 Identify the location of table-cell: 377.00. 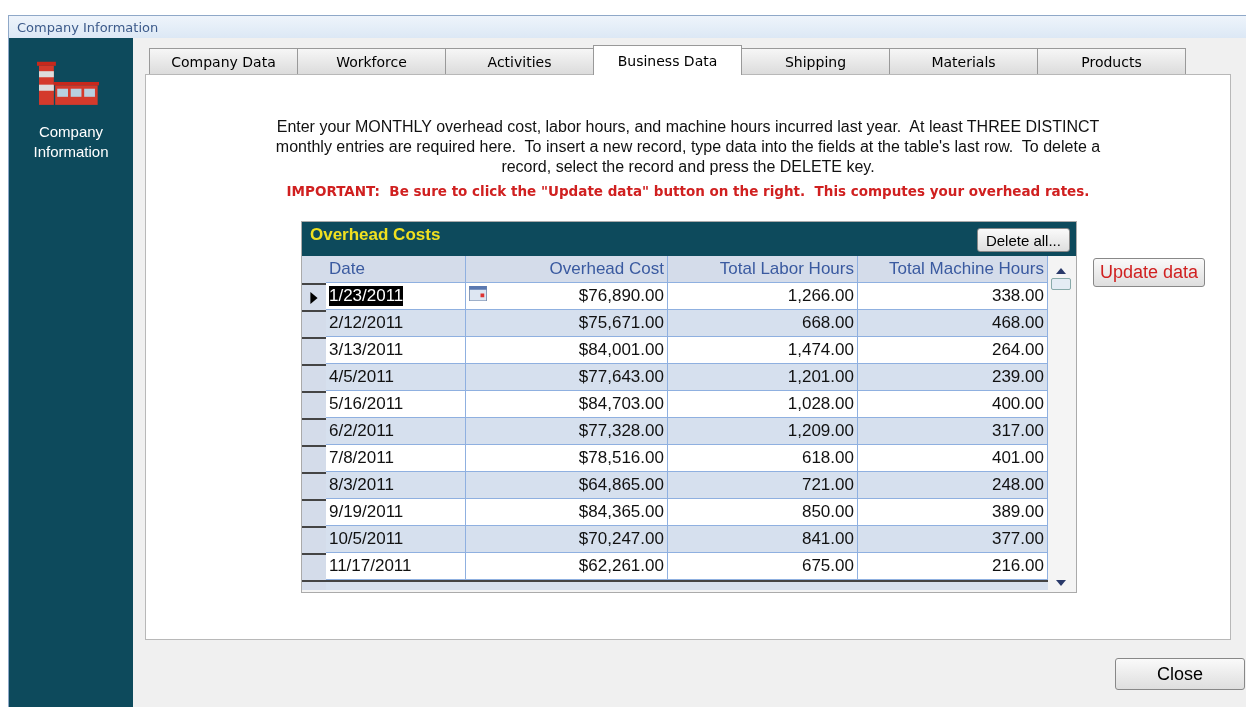
(1017, 539).